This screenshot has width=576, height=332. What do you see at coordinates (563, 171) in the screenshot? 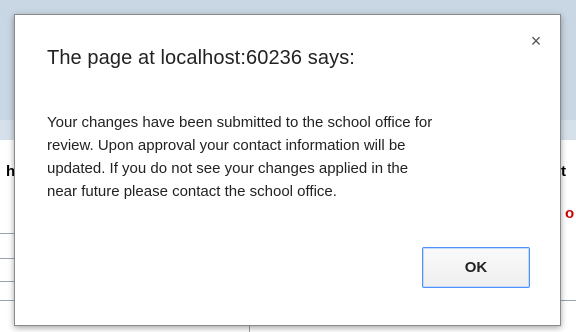
I see `background-text-fragment: t` at bounding box center [563, 171].